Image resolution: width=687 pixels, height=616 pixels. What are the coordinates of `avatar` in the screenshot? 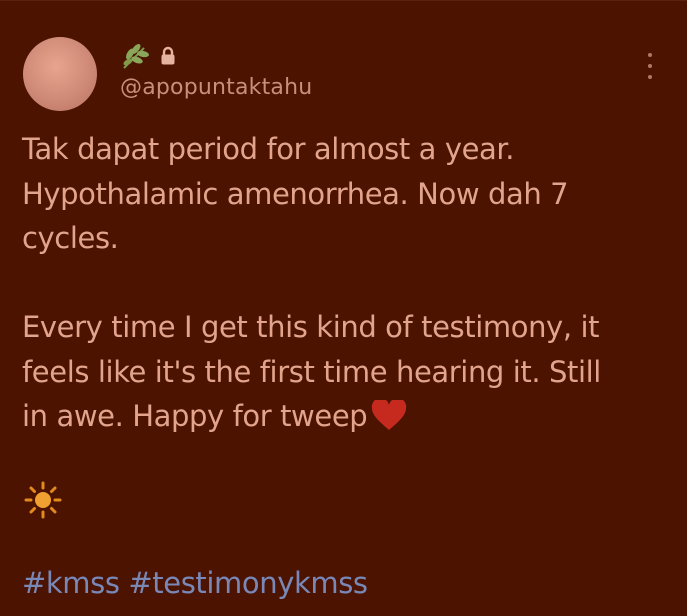 It's located at (60, 74).